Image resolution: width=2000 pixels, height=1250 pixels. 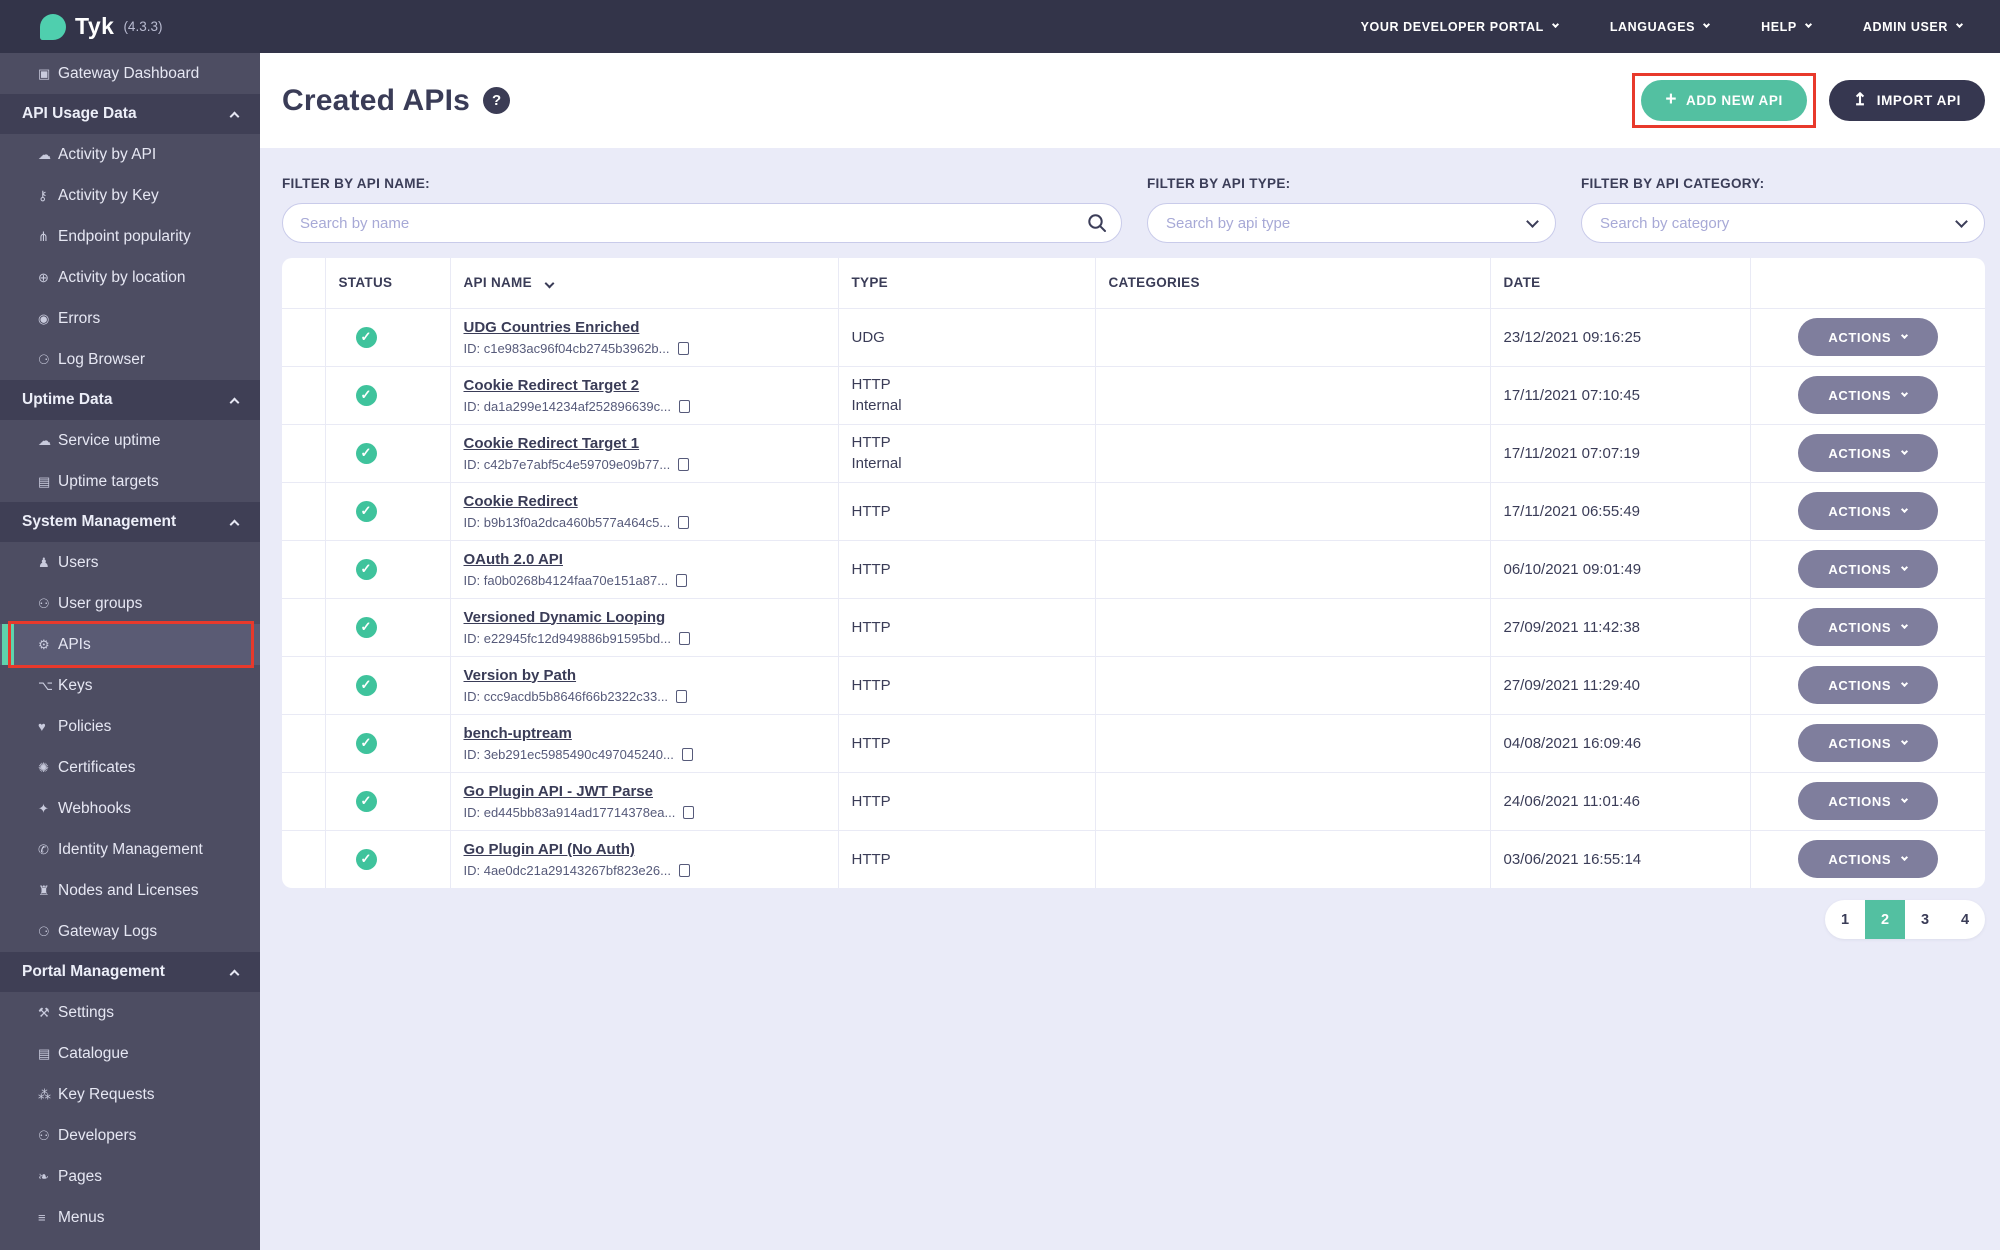 I want to click on sidebar-item-catalogue: ▤ Catalogue, so click(x=130, y=1053).